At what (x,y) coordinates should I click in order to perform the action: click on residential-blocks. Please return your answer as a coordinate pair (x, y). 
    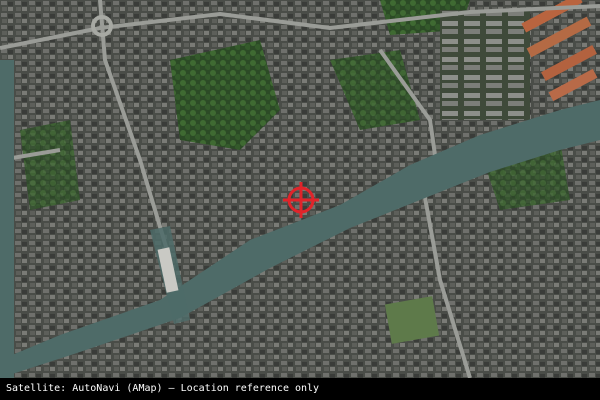
    Looking at the image, I should click on (485, 65).